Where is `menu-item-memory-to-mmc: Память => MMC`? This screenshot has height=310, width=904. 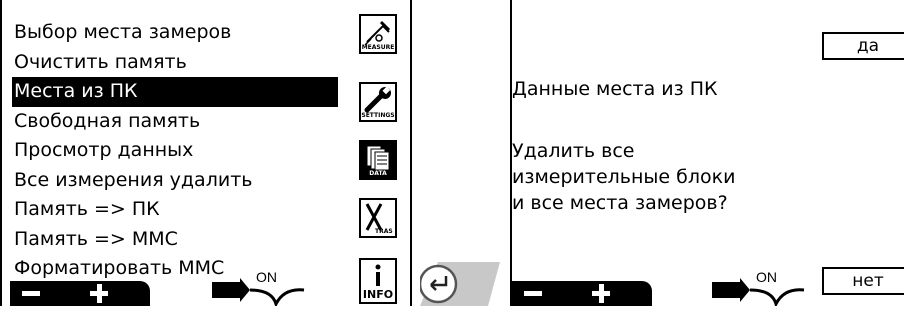 menu-item-memory-to-mmc: Память => MMC is located at coordinates (175, 240).